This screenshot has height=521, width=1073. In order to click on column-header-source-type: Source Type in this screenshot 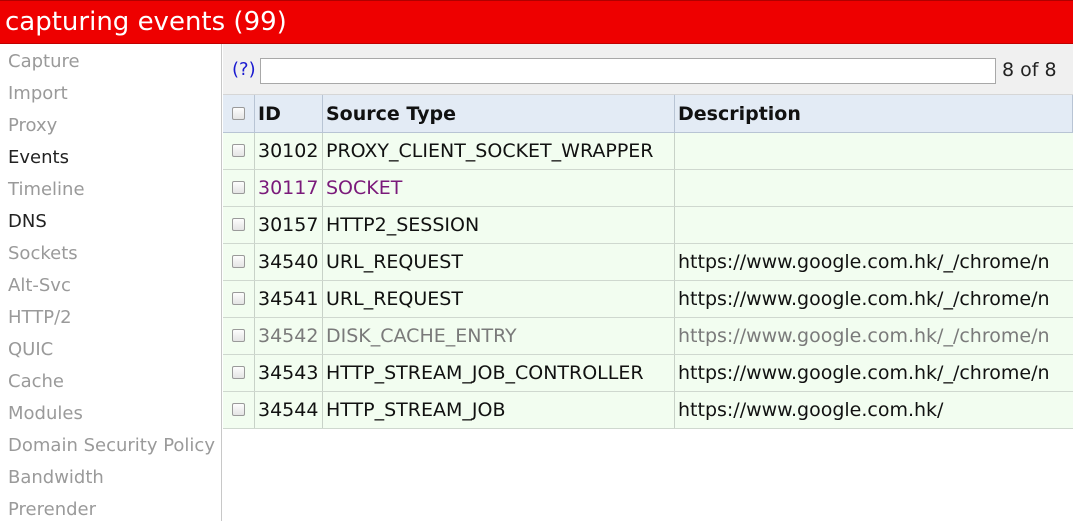, I will do `click(499, 113)`.